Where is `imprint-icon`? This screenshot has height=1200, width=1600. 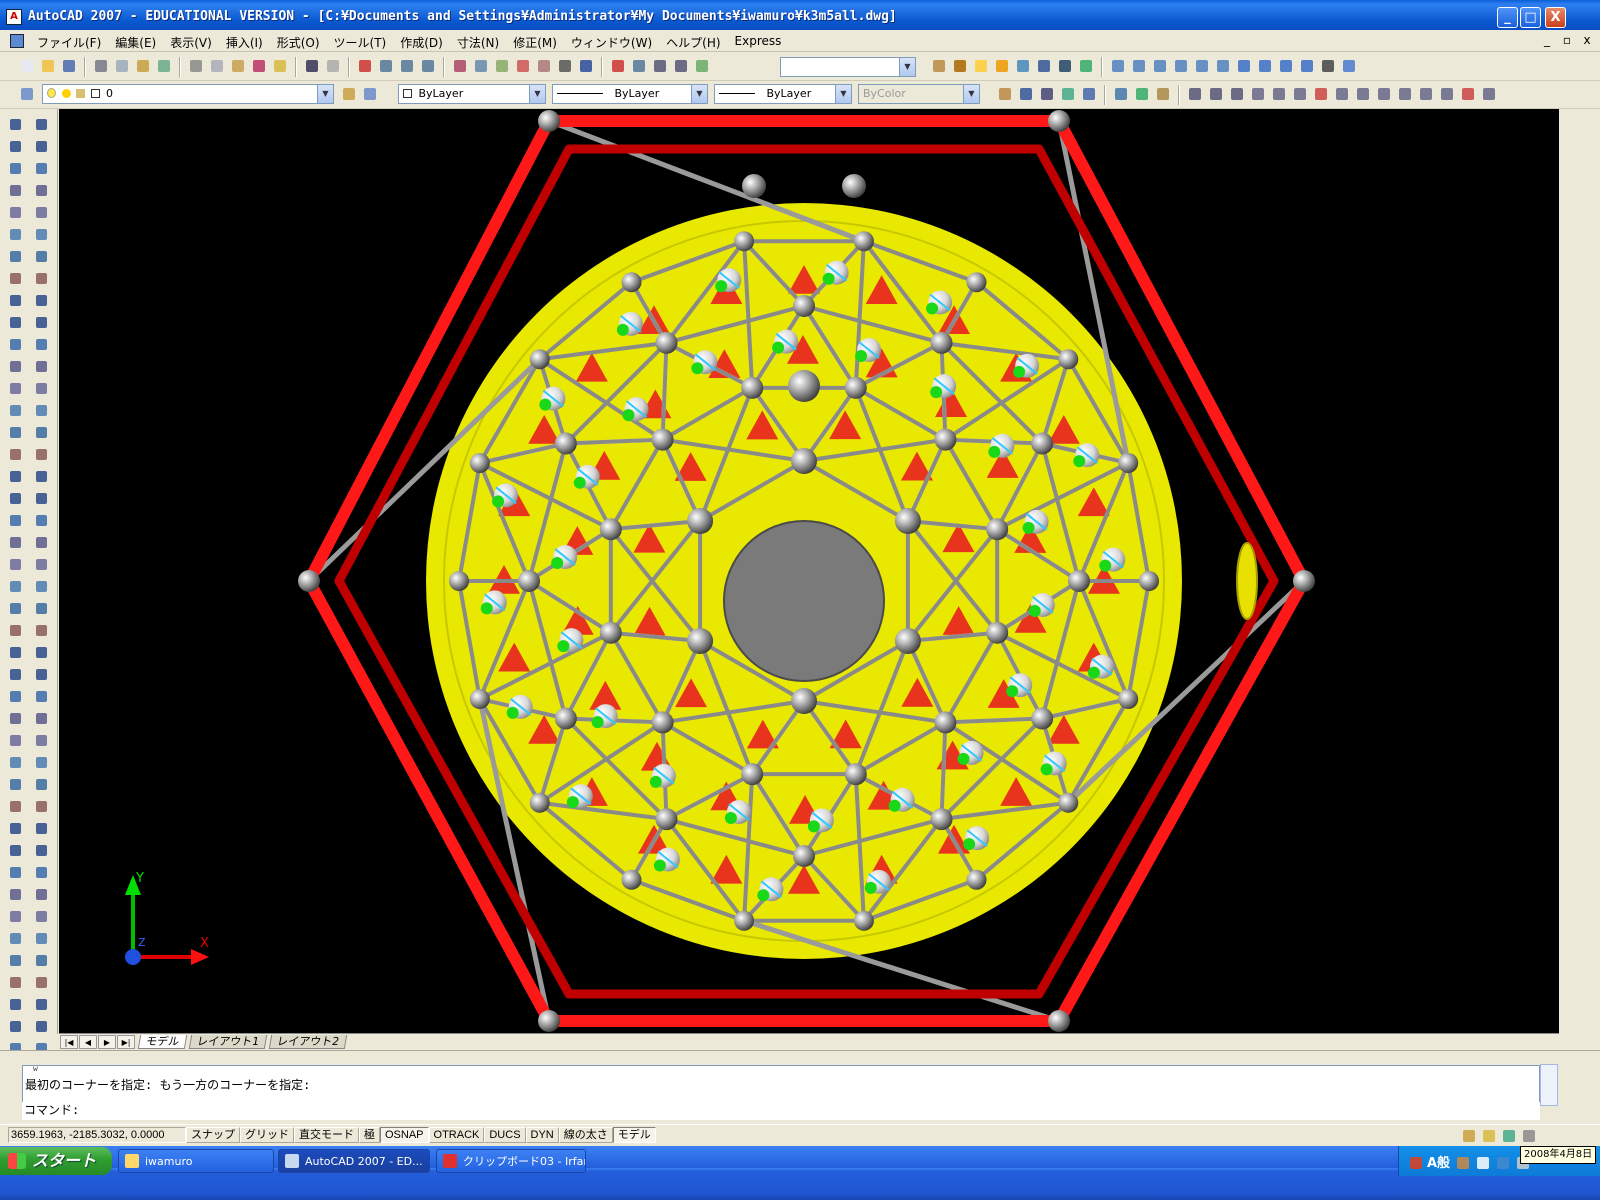
imprint-icon is located at coordinates (1426, 94).